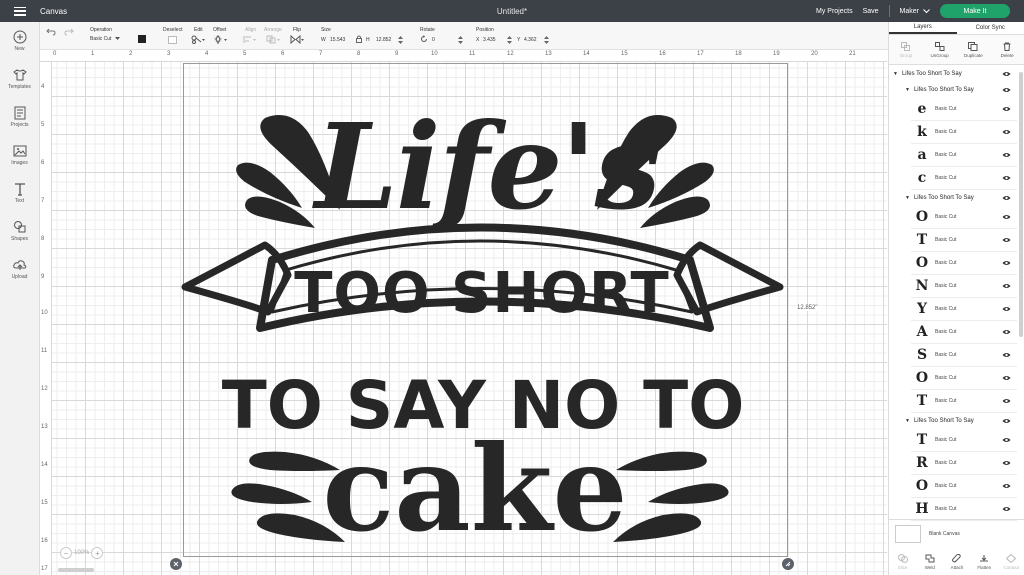 The height and width of the screenshot is (575, 1024). I want to click on zoom-out-button: −, so click(66, 553).